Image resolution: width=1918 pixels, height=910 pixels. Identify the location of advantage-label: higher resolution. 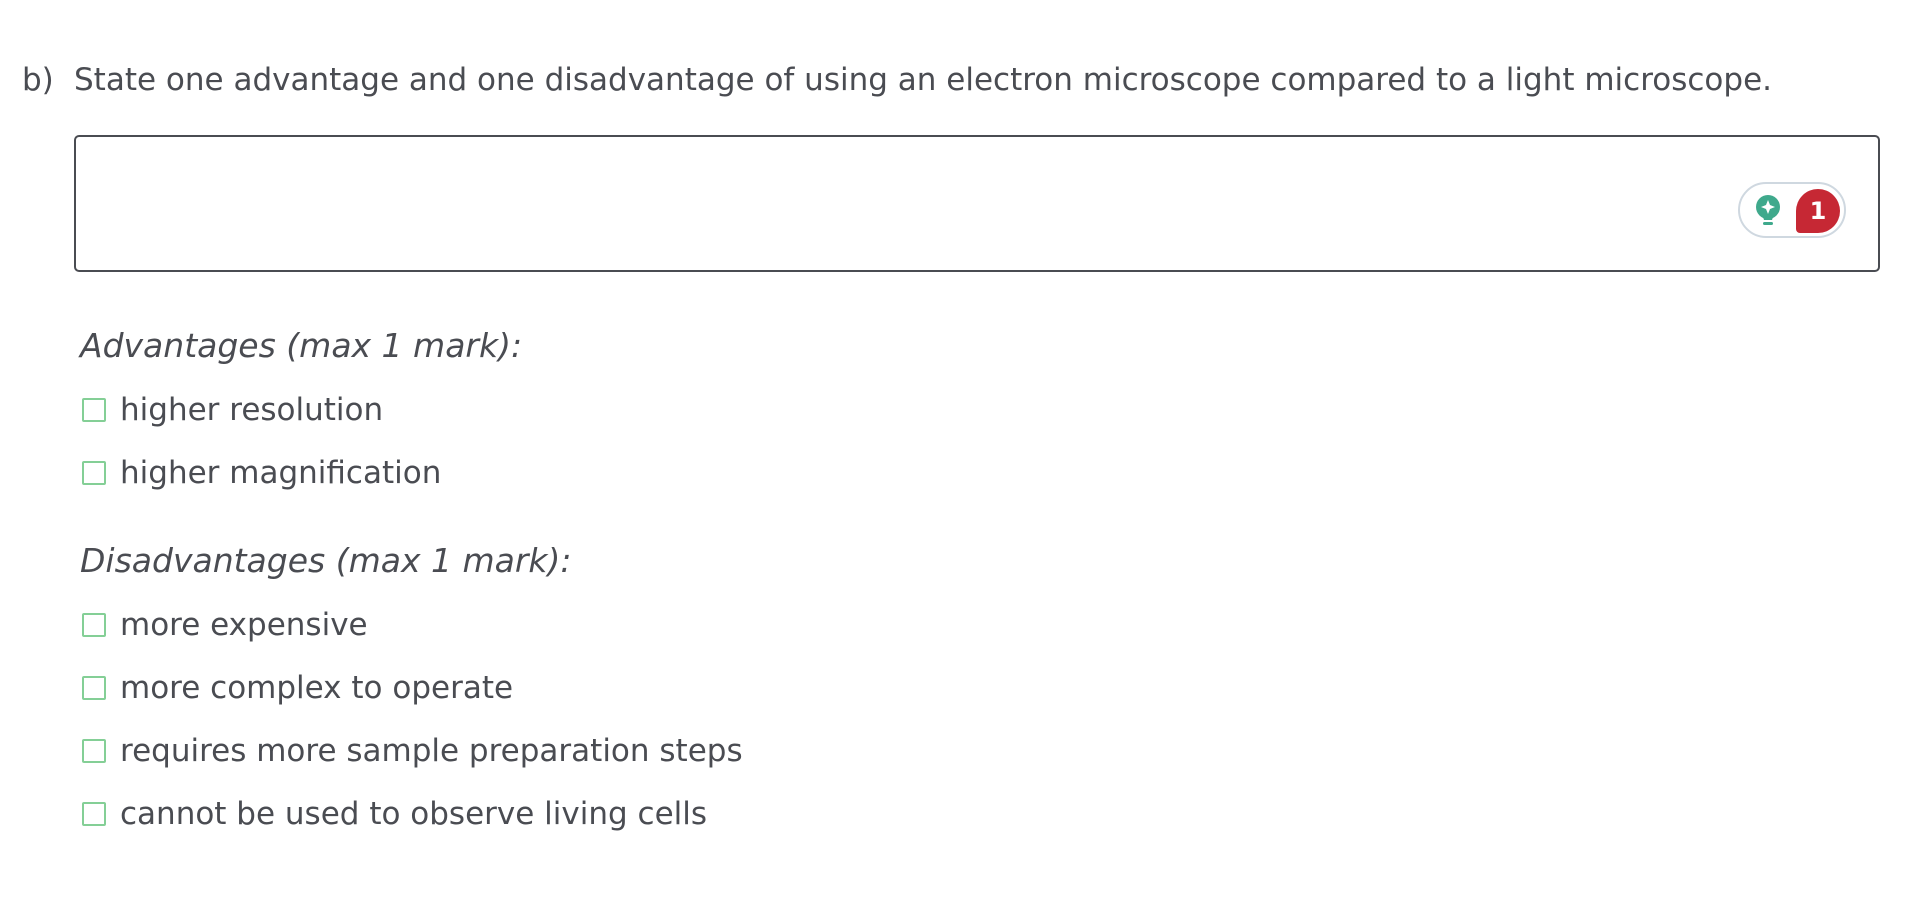
(252, 410).